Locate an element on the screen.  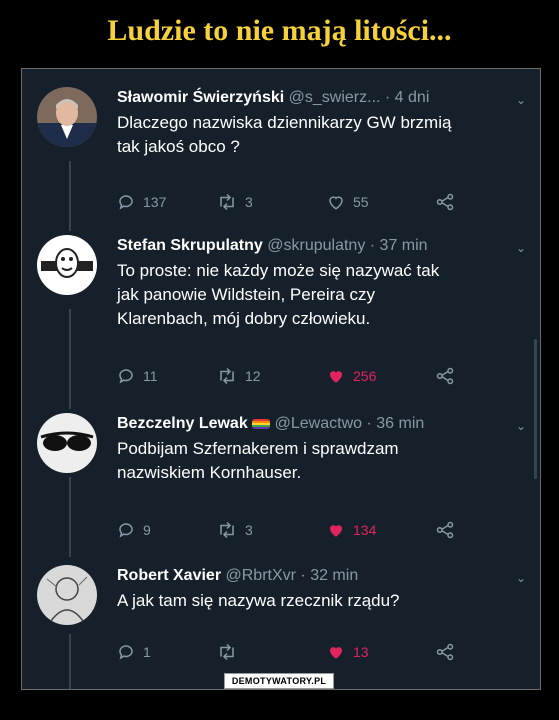
tweet-header: Stefan Skrupulatny @skrupulatny · 37 min is located at coordinates (322, 246).